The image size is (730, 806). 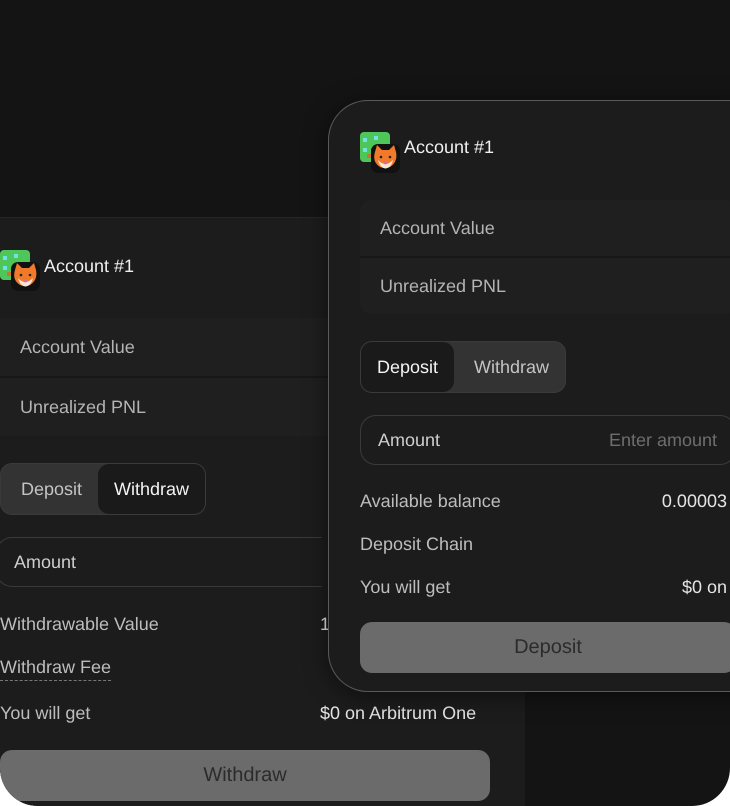 I want to click on detail-label: Withdrawable Value, so click(x=80, y=624).